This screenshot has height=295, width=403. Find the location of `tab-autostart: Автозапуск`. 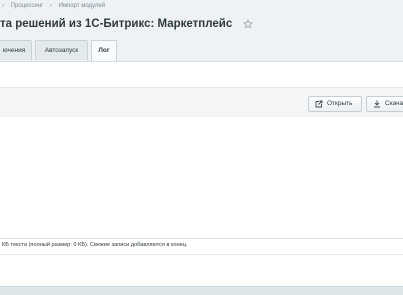

tab-autostart: Автозапуск is located at coordinates (61, 50).